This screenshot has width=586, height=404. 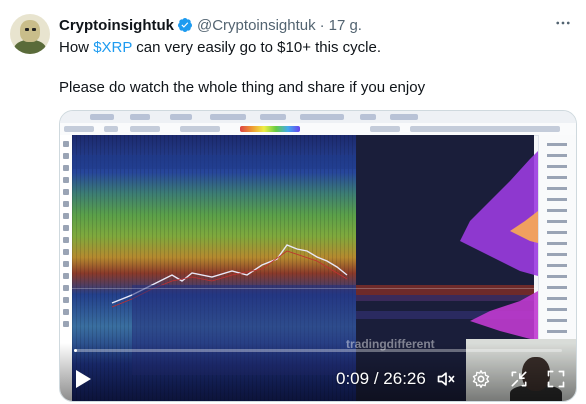 I want to click on display-name: Cryptoinsightuk, so click(x=116, y=25).